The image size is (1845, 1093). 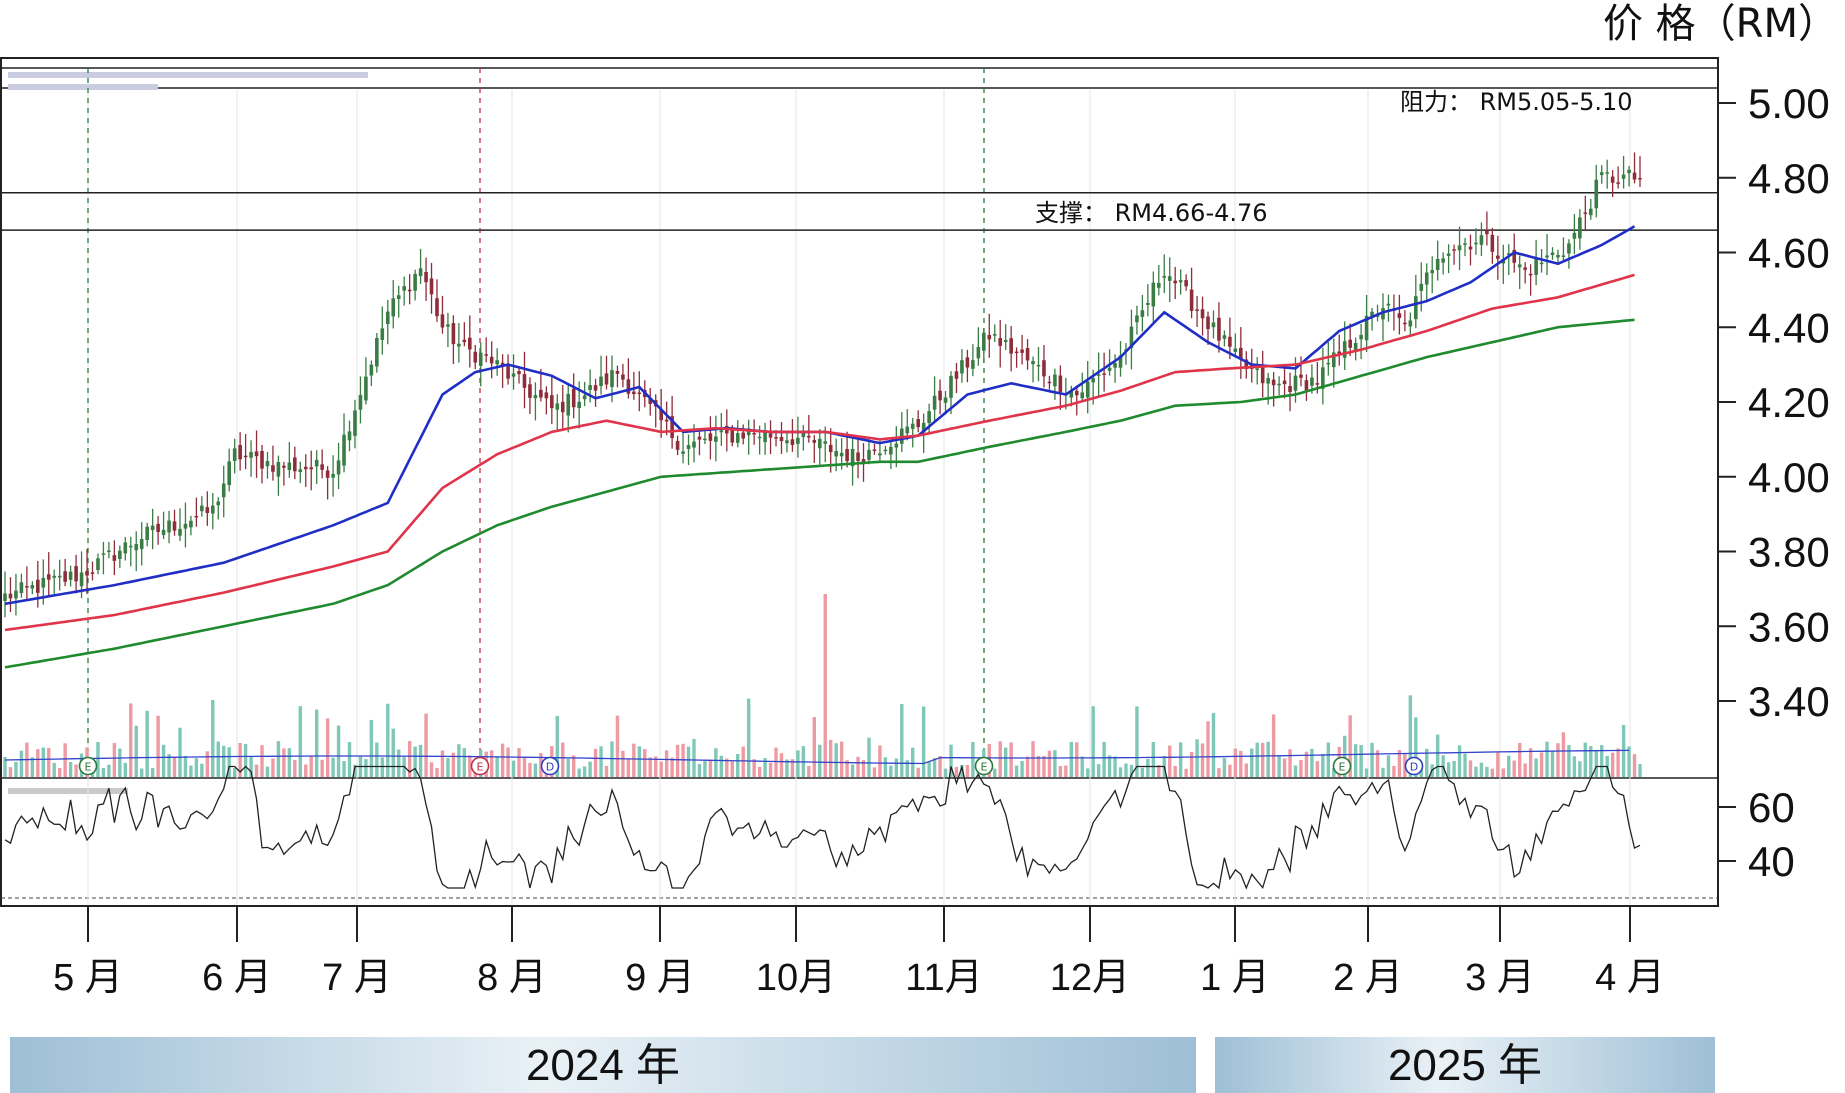 I want to click on rsi-tick-label: 40, so click(x=1771, y=861).